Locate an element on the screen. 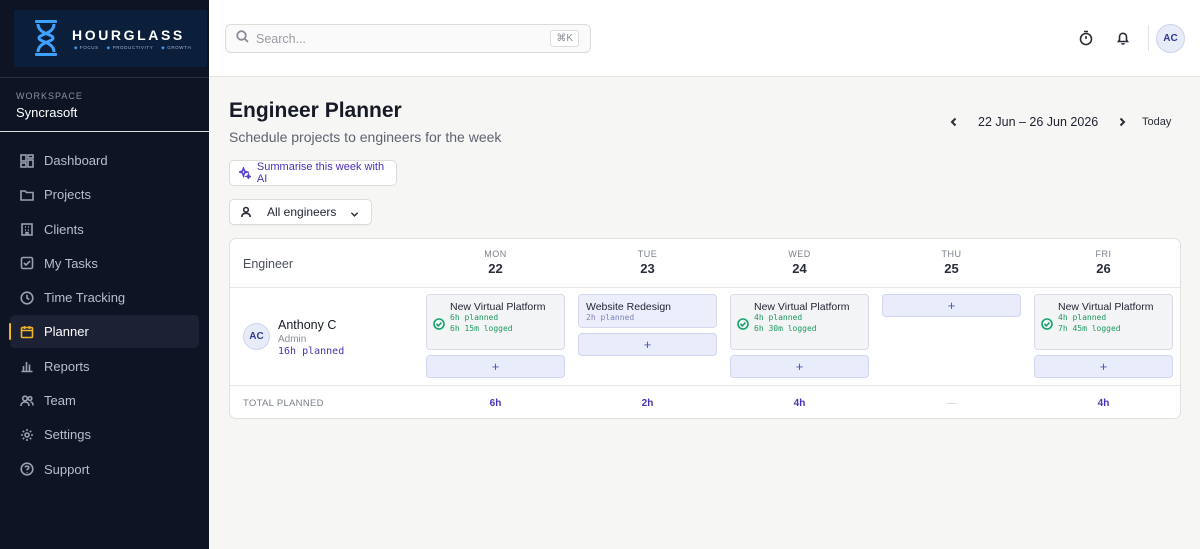 This screenshot has height=549, width=1200. planner-cell-thu: + is located at coordinates (951, 305).